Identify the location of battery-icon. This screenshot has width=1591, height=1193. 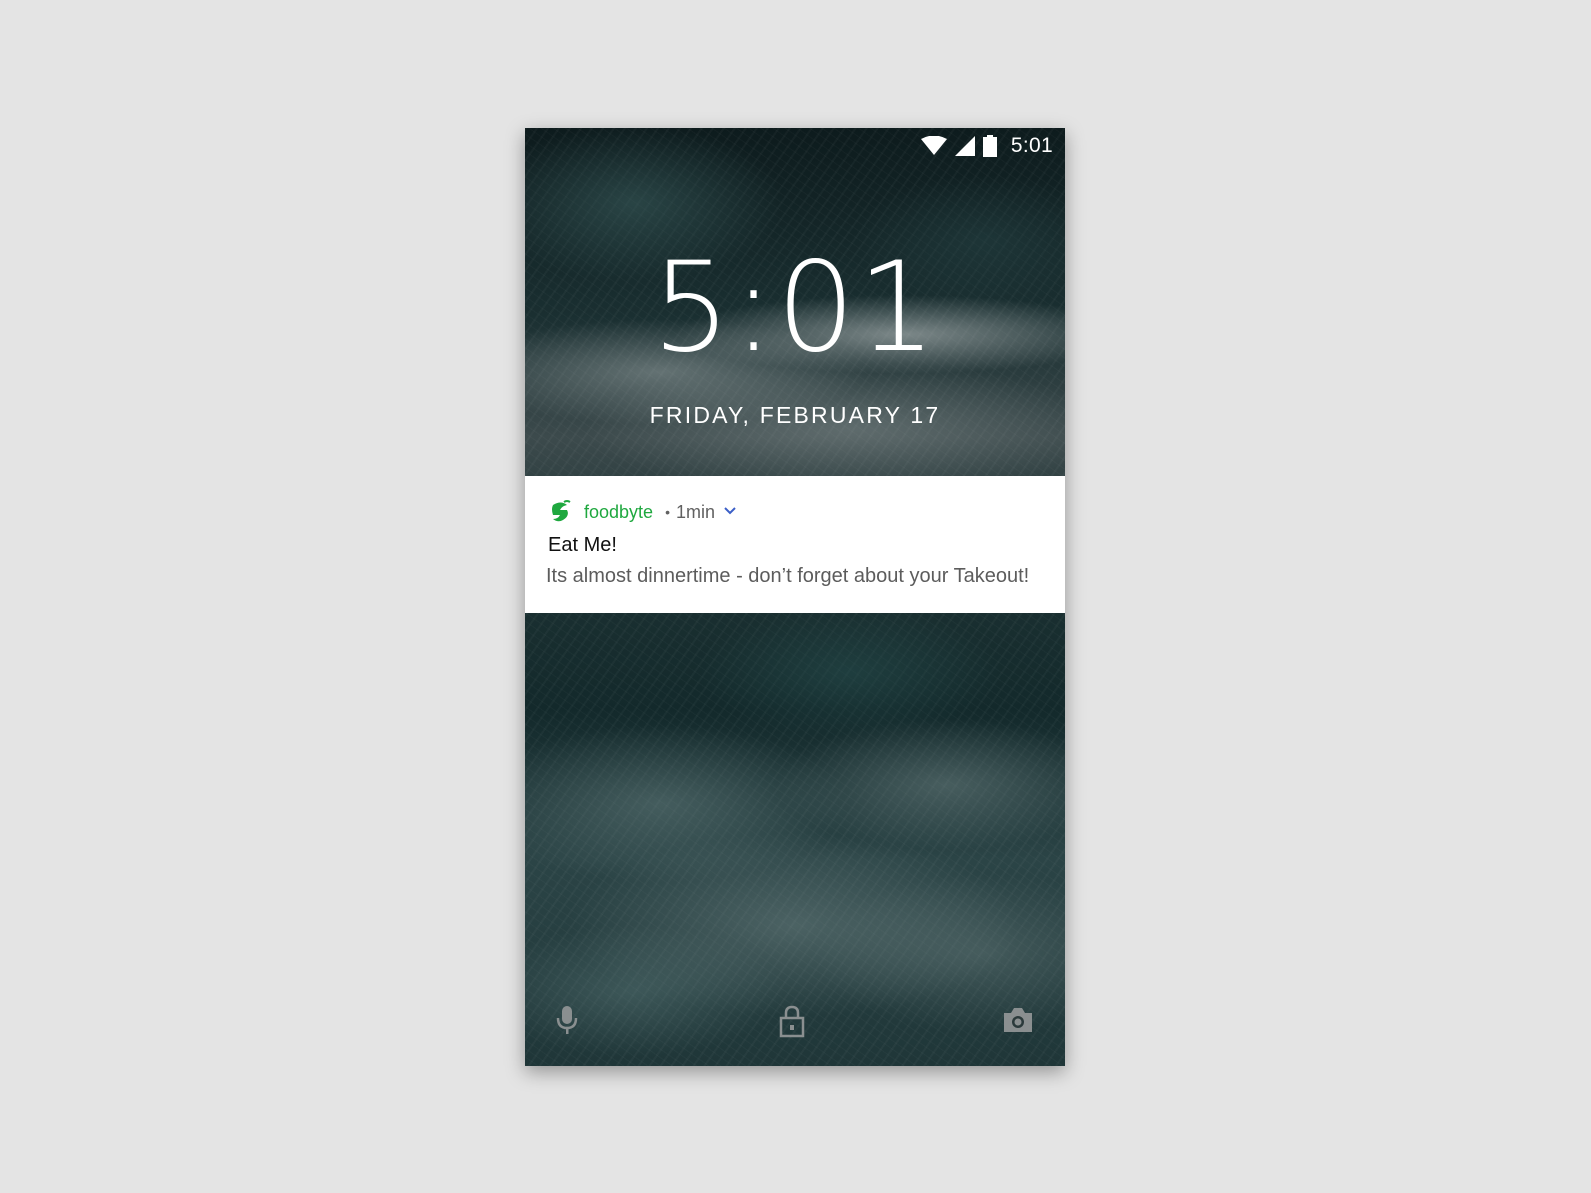
(989, 146).